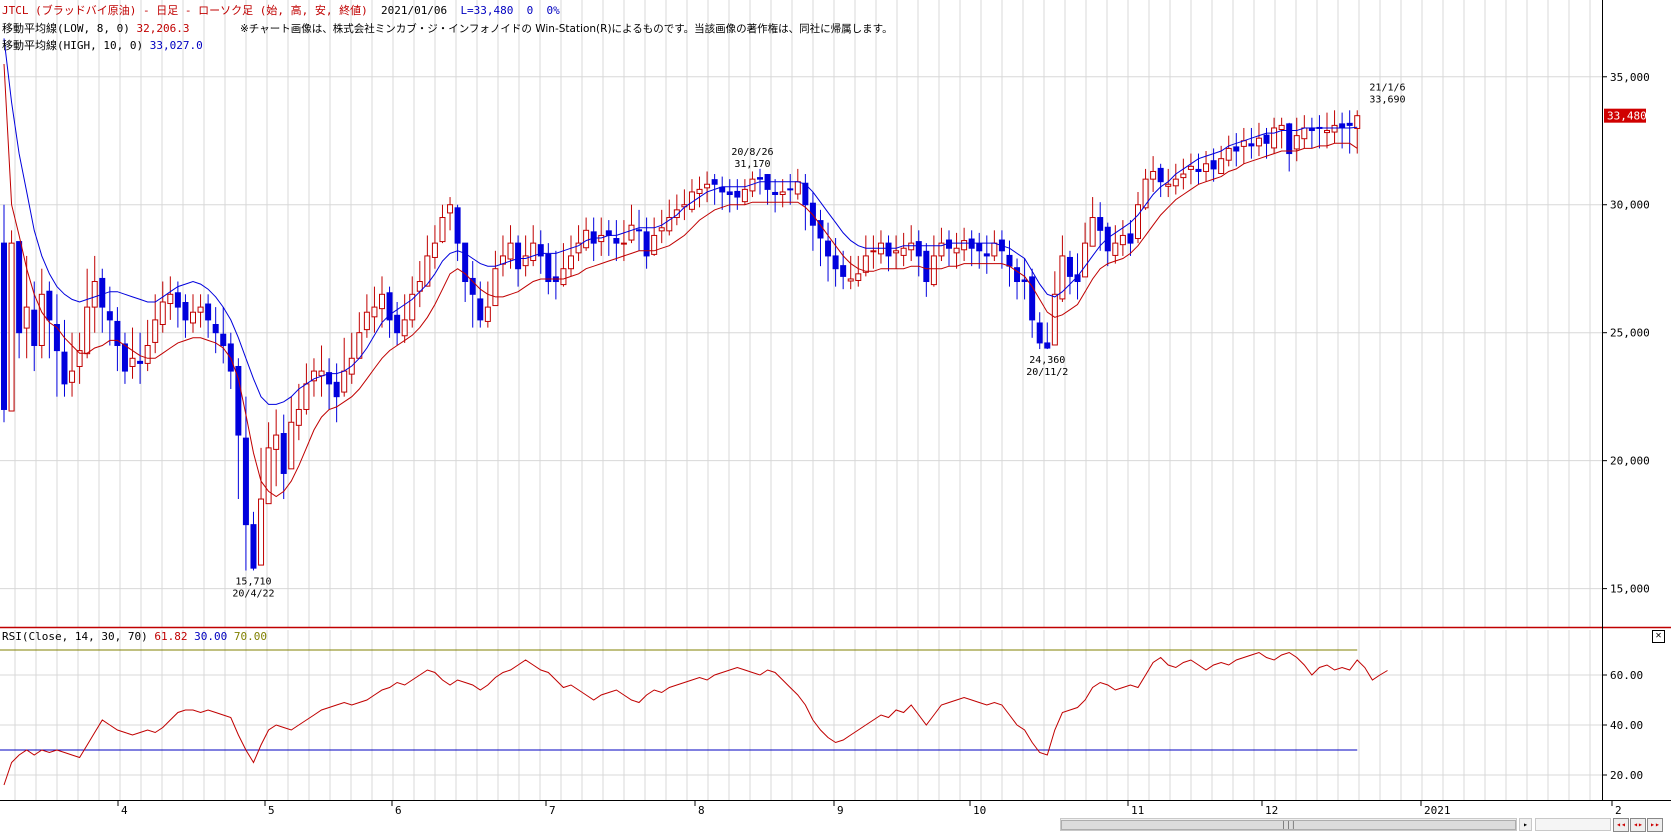  I want to click on scroll-back-button: ◂▸, so click(1638, 825).